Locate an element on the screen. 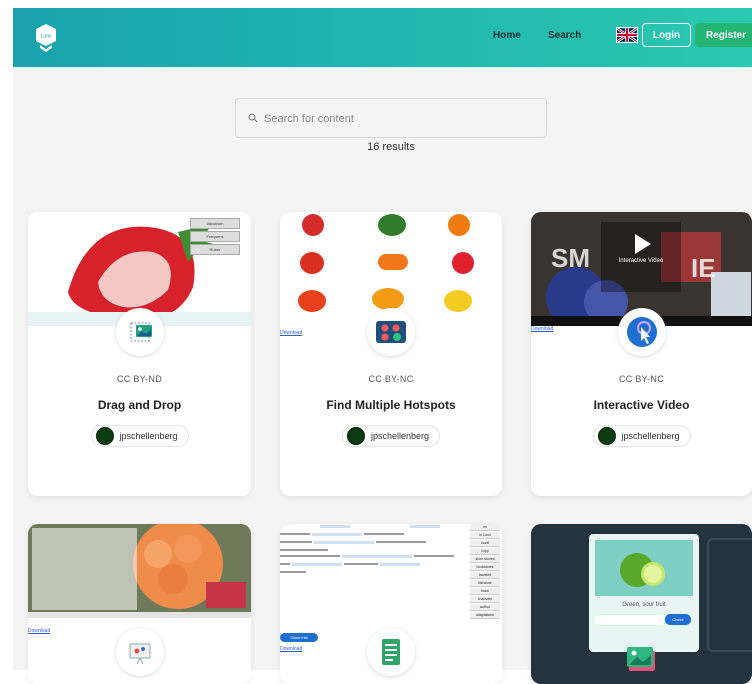 The height and width of the screenshot is (684, 752). svg-text: SM is located at coordinates (570, 258).